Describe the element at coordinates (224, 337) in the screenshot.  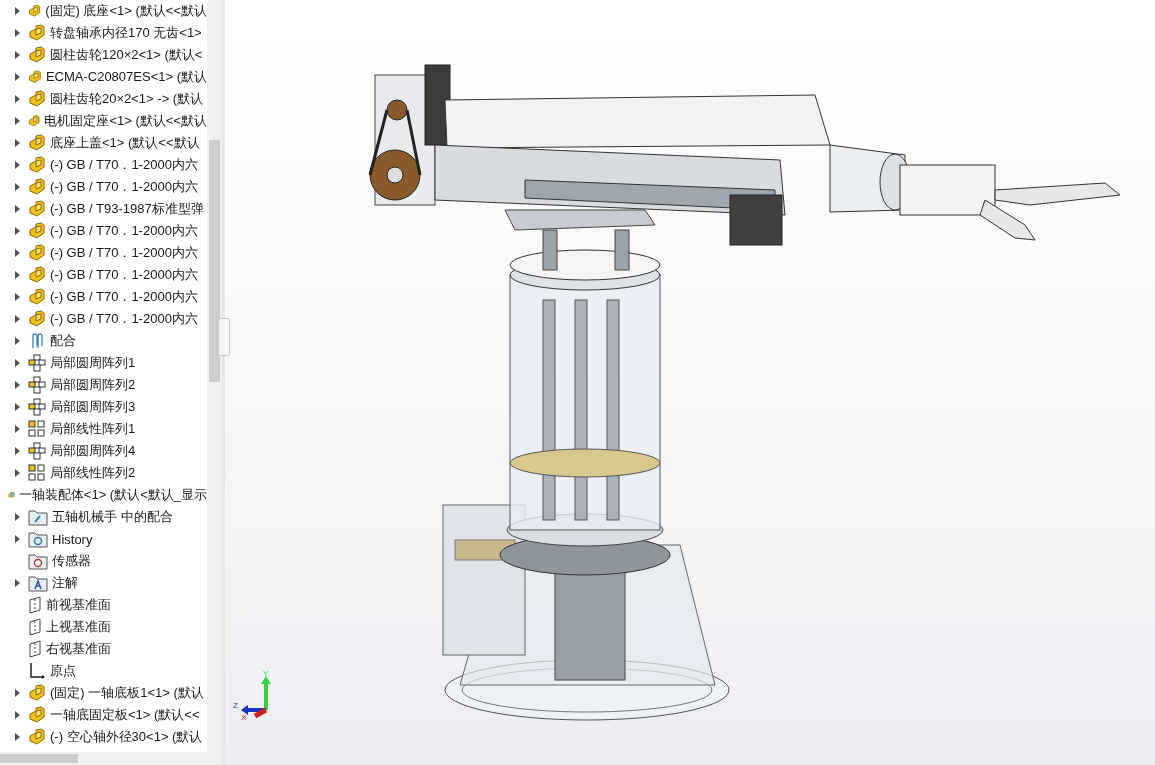
I see `panel-splitter-handle` at that location.